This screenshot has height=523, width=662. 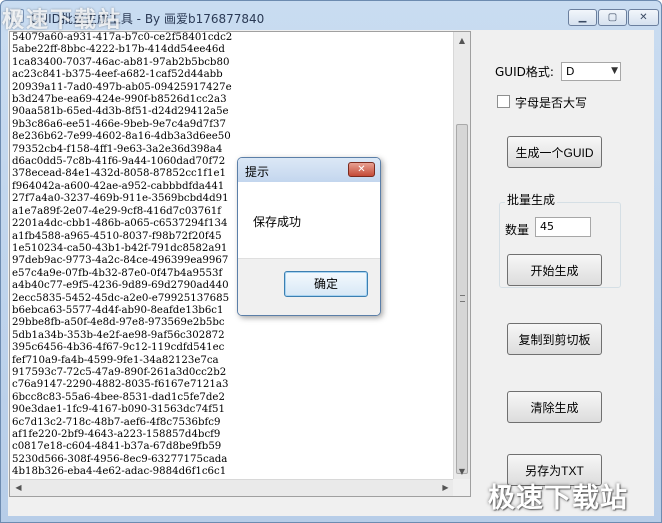 What do you see at coordinates (582, 17) in the screenshot?
I see `minimize-button: ▁` at bounding box center [582, 17].